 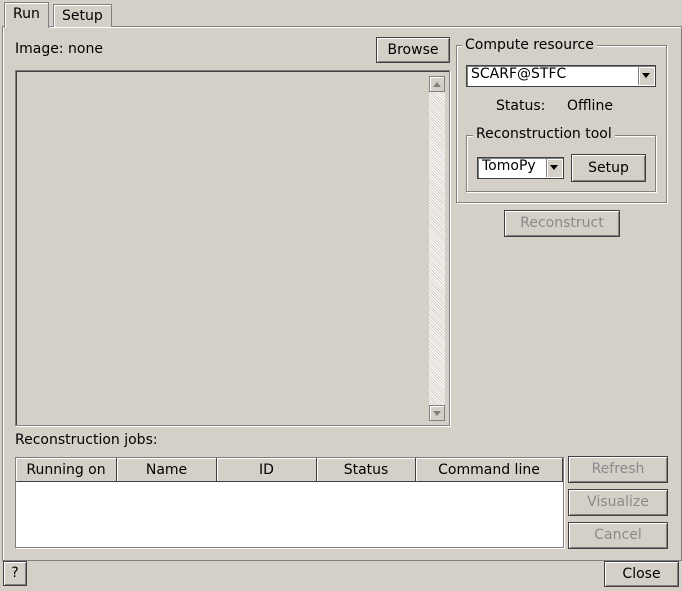 I want to click on refresh-button: Refresh, so click(x=618, y=469).